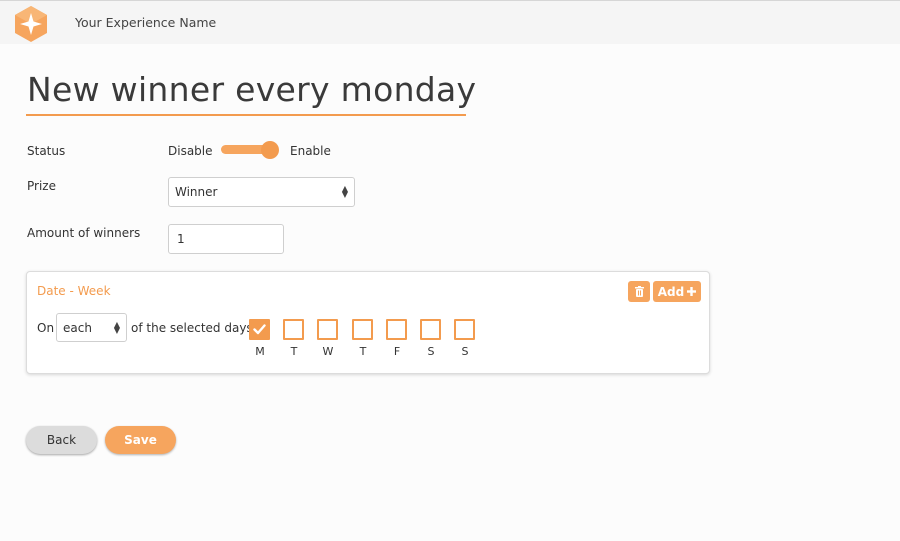 The height and width of the screenshot is (541, 900). I want to click on day-wednesday: W, so click(328, 338).